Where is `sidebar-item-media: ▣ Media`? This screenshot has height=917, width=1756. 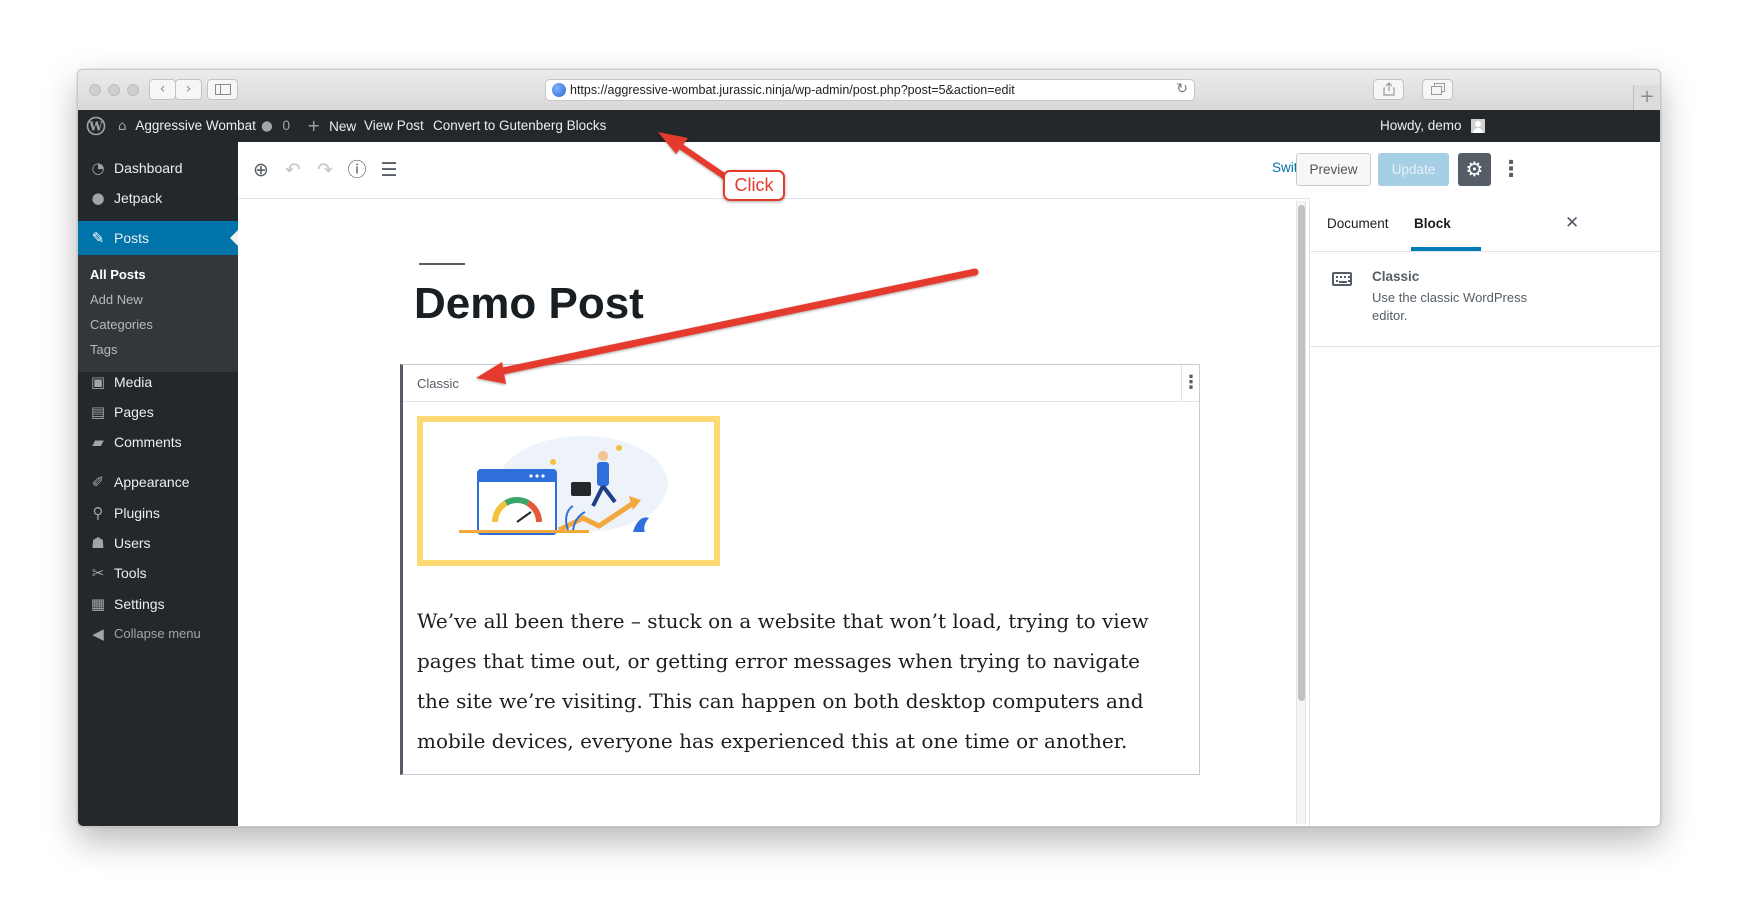 sidebar-item-media: ▣ Media is located at coordinates (158, 382).